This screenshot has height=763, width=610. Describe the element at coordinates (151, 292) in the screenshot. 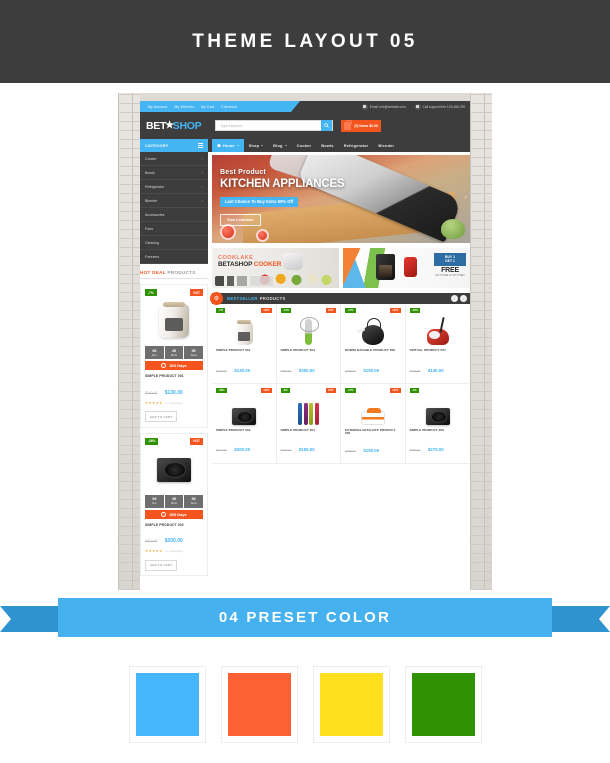

I see `sale-badge: -7%` at that location.